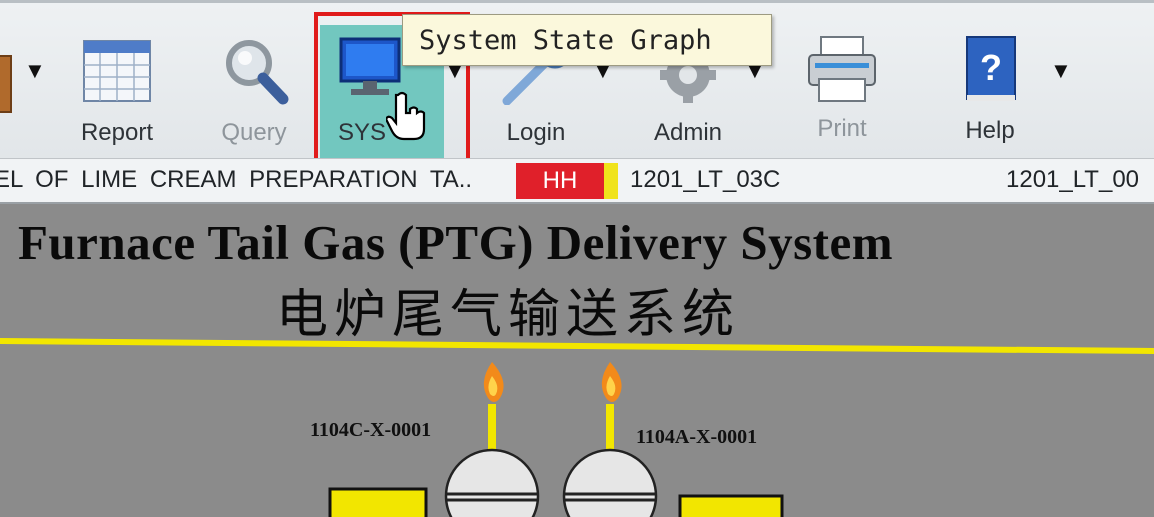  I want to click on equipment-tag-right: 1104A-X-0001, so click(697, 437).